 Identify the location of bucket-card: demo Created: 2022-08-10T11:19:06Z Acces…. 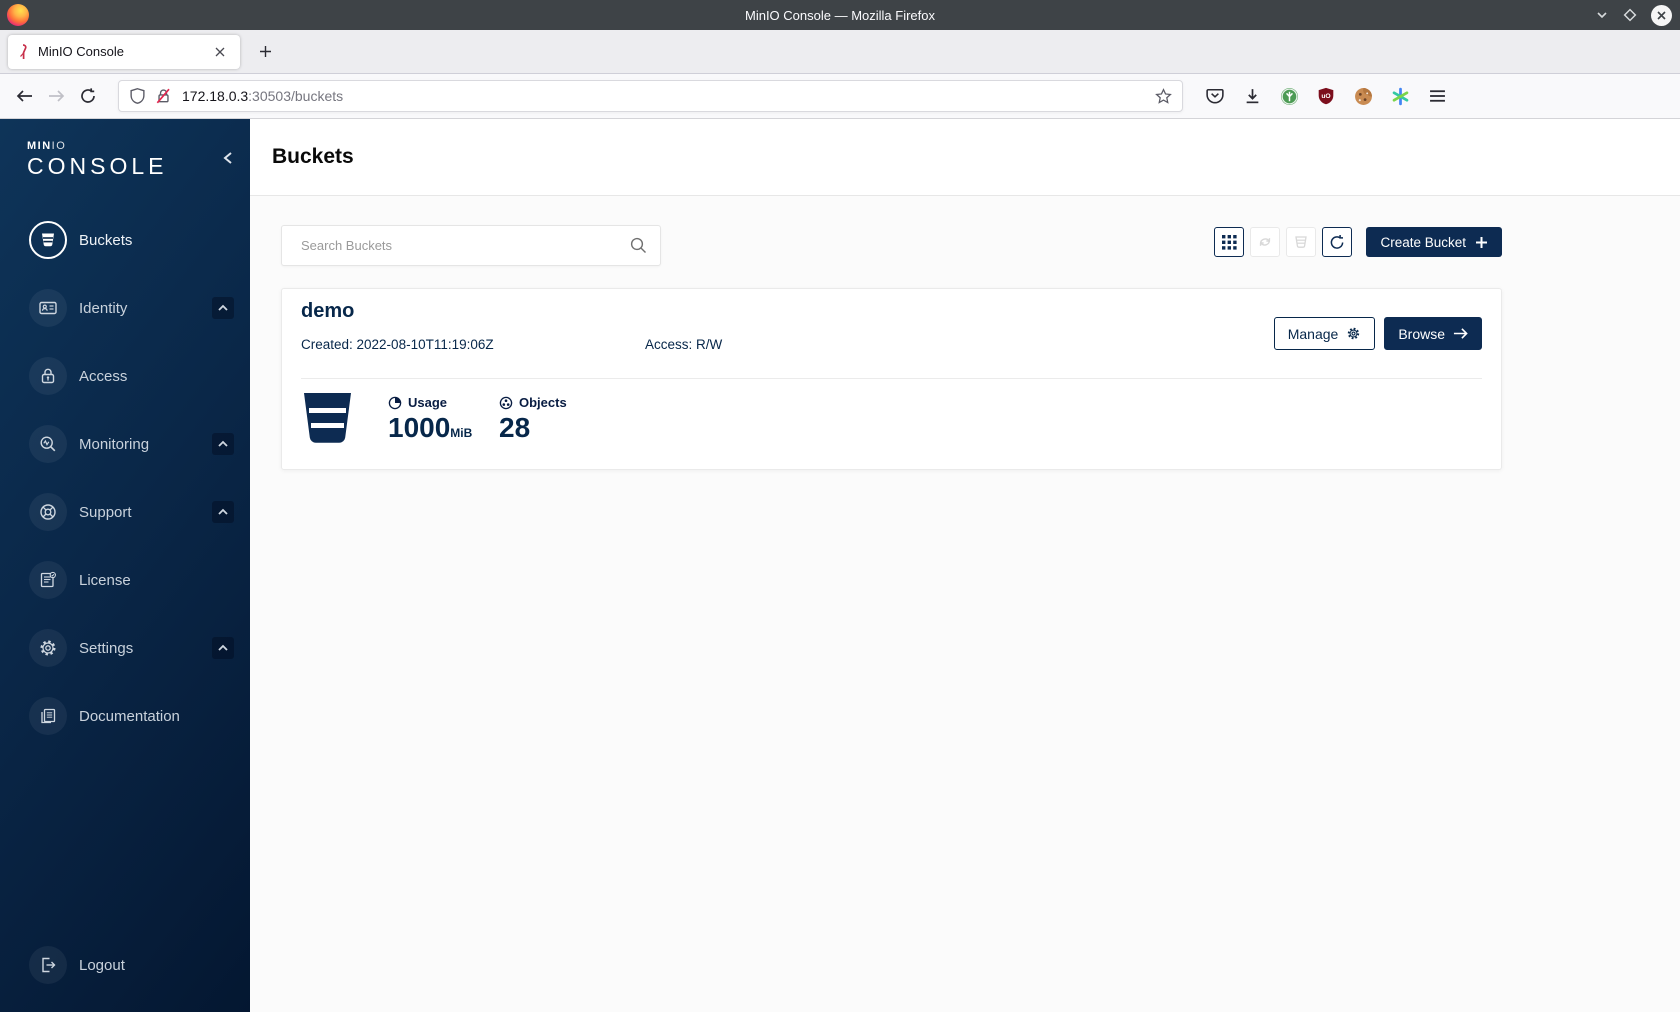
(891, 379).